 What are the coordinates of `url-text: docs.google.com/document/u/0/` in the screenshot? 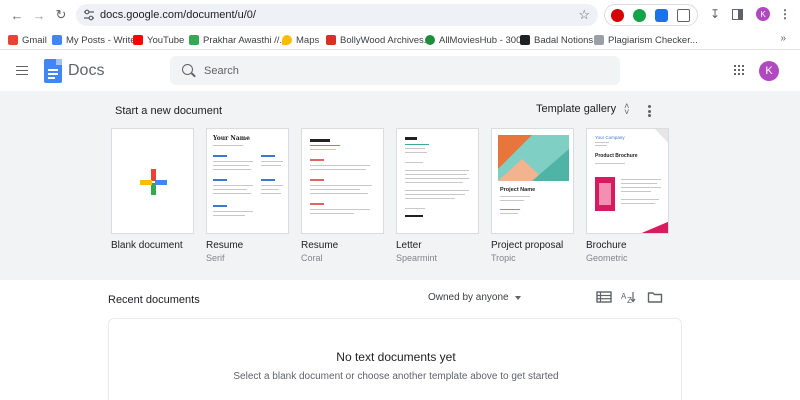 It's located at (178, 15).